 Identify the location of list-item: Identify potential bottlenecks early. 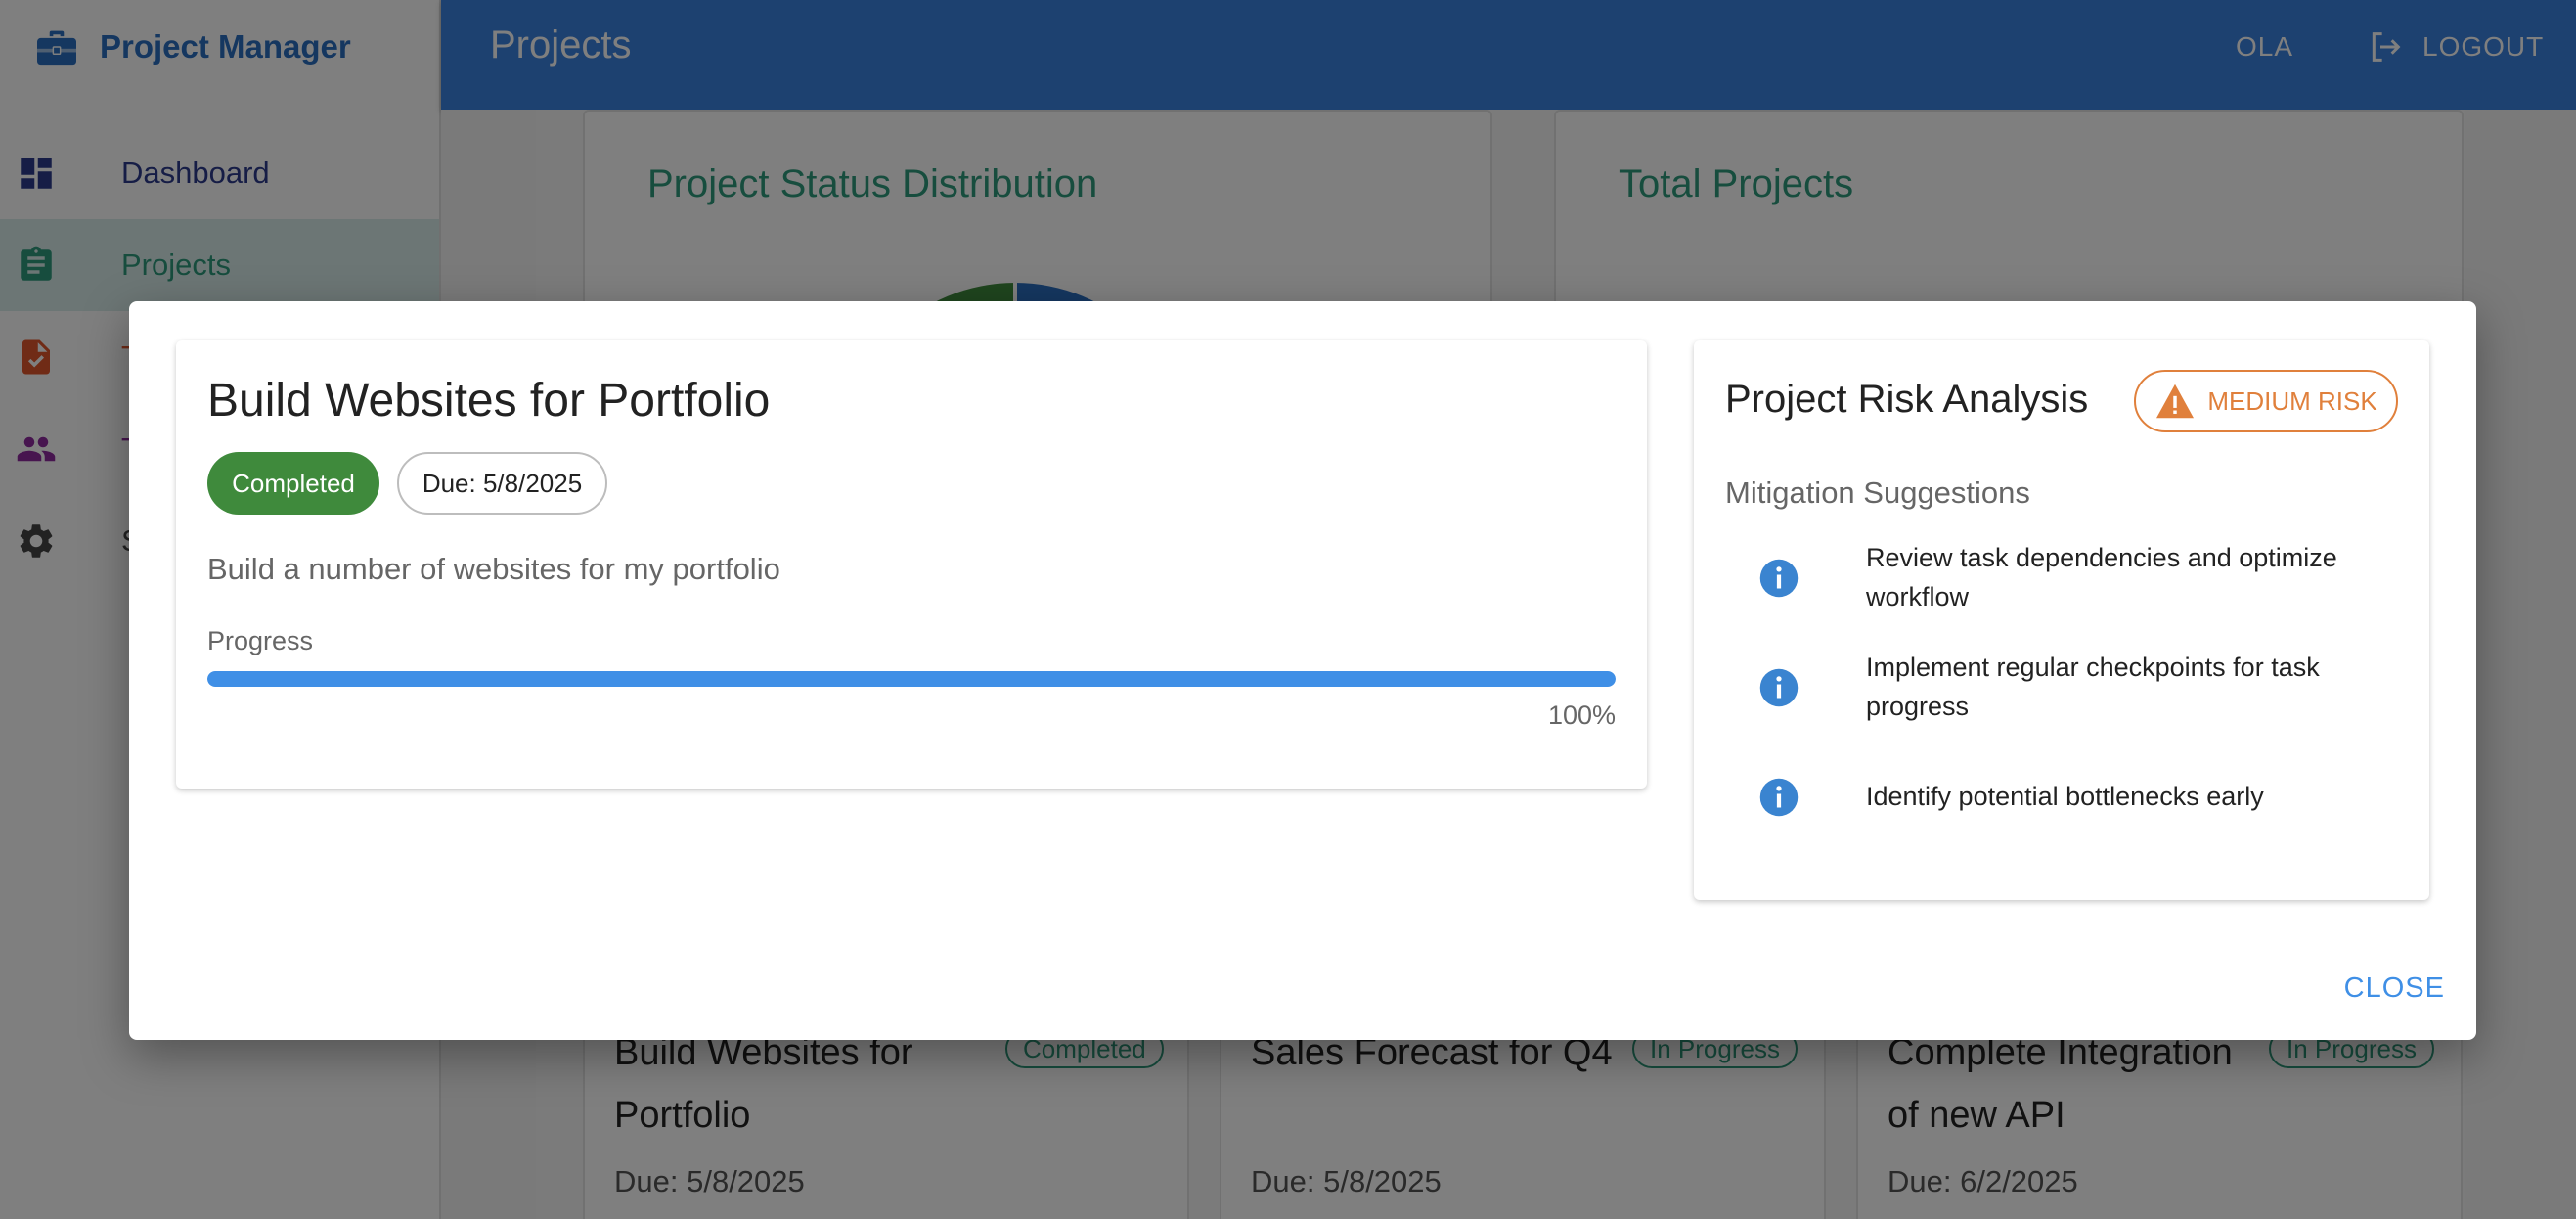
(2061, 816).